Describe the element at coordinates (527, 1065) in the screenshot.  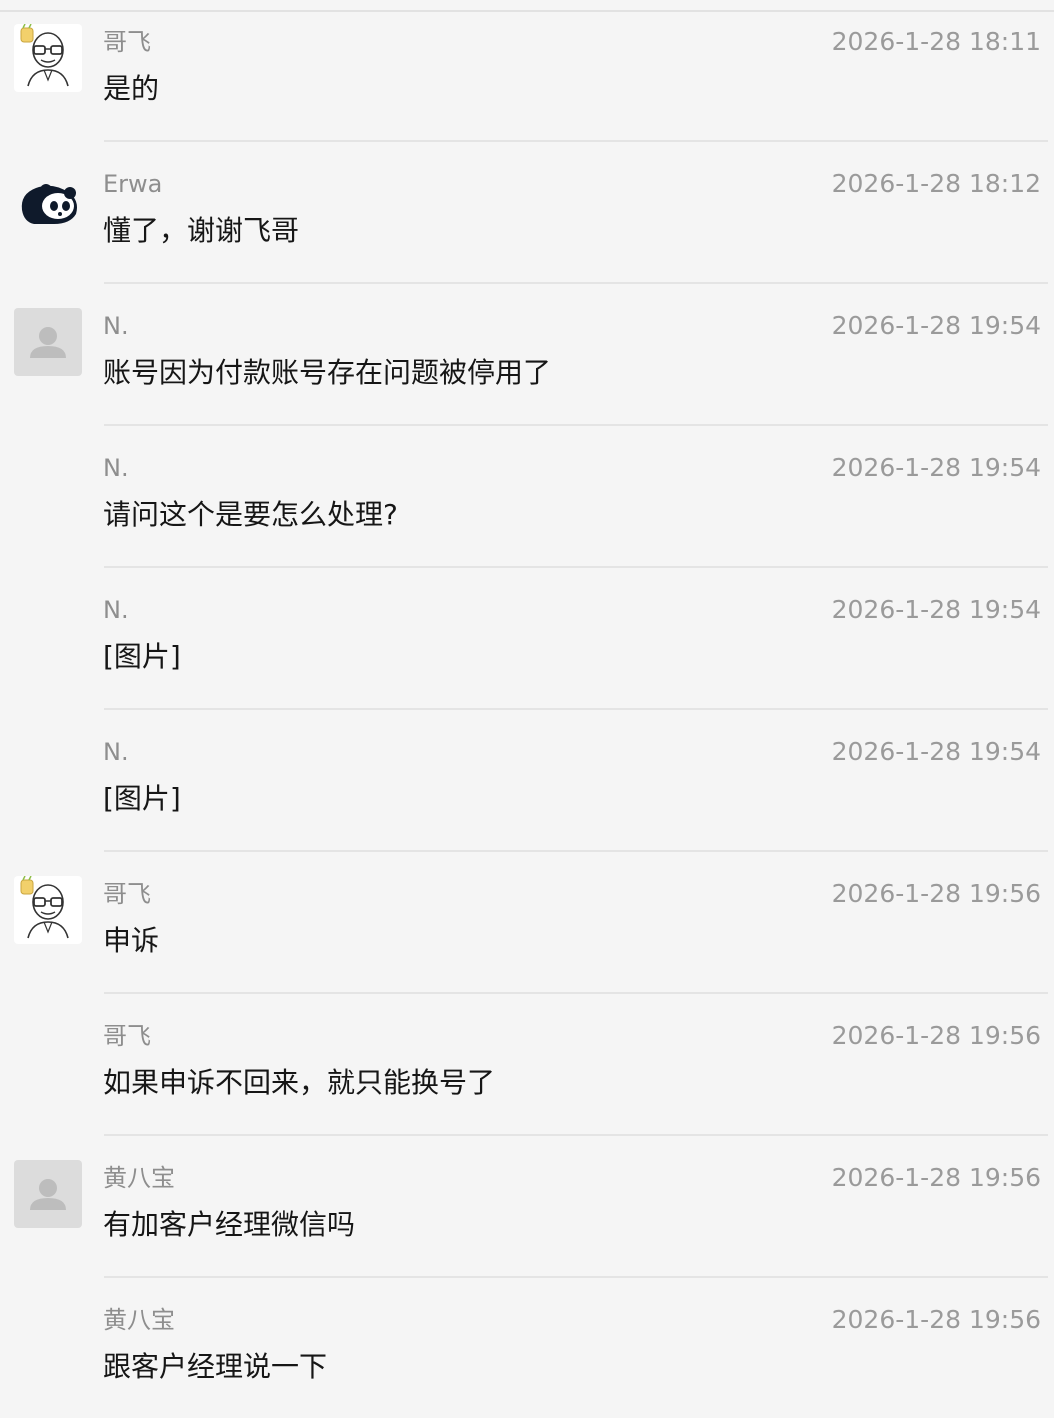
I see `message-item: 哥飞 2026-1-28 19:56 如果申诉不回来，就只能换号了` at that location.